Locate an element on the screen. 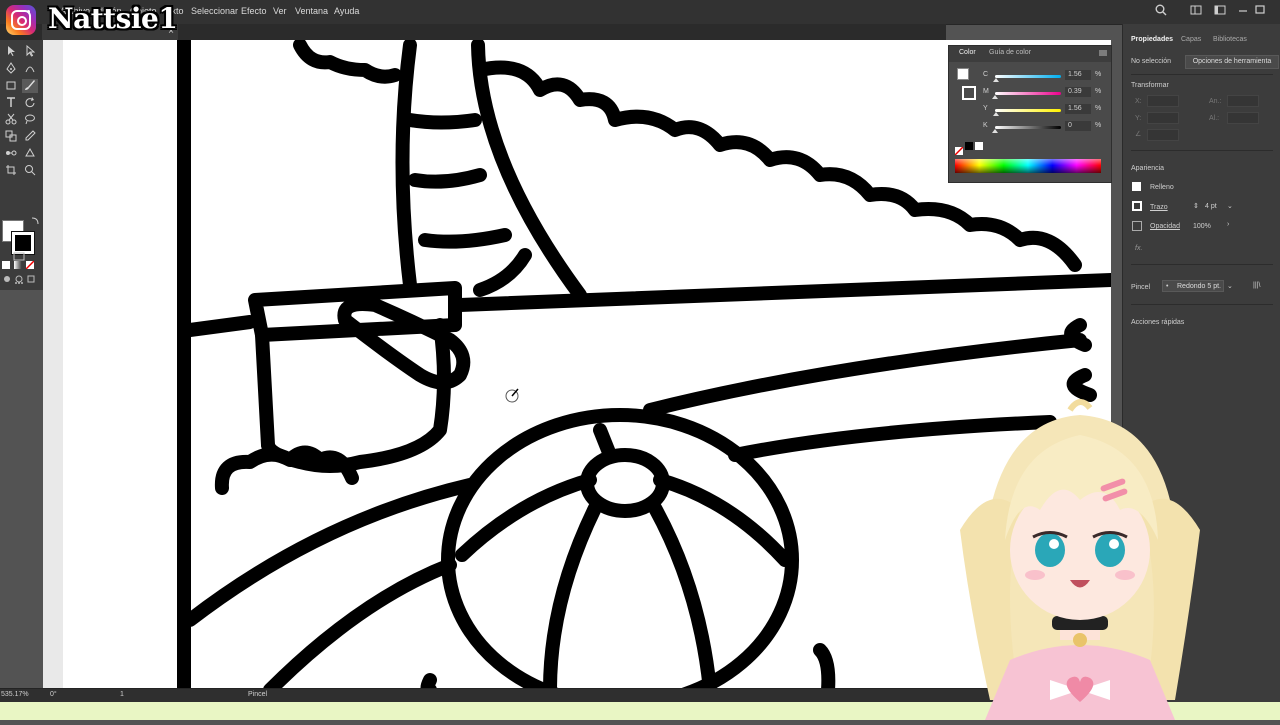  color-panel-tabs: Color Guía de color is located at coordinates (1030, 54).